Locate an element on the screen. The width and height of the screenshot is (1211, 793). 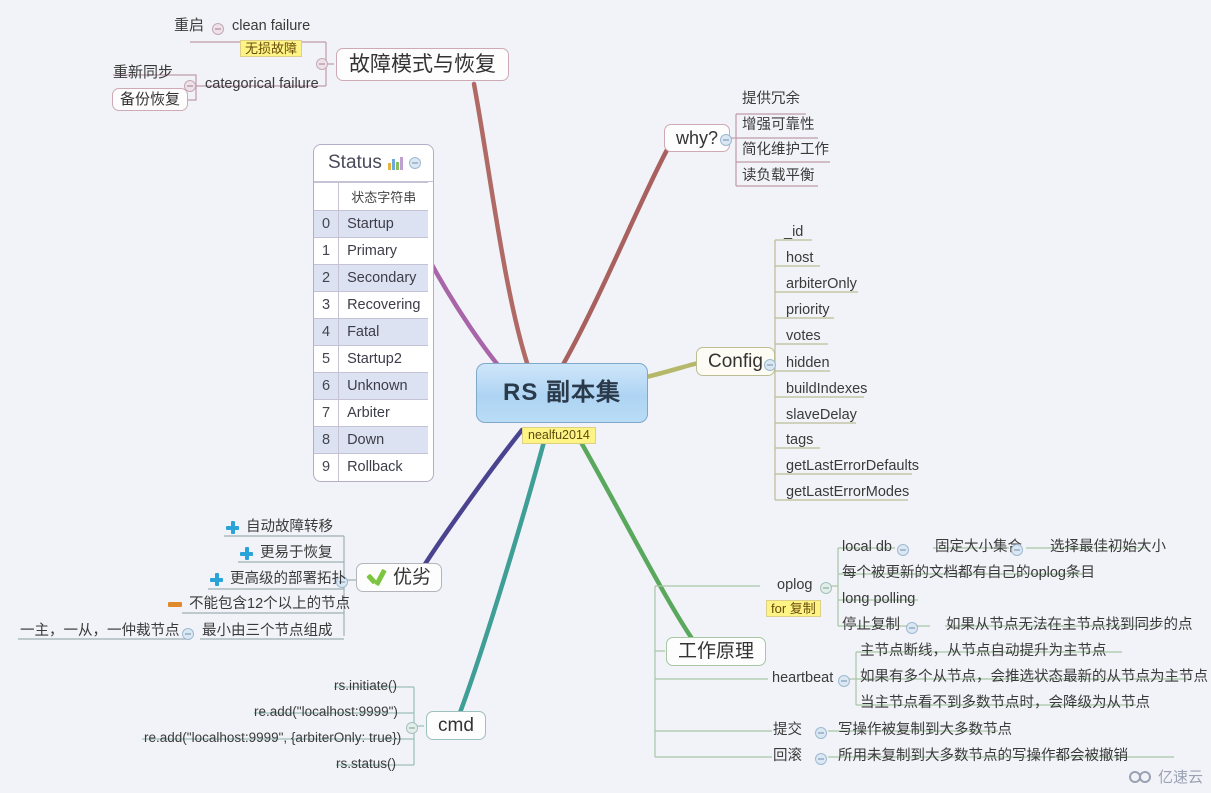
table-row: 9 Rollback is located at coordinates (371, 467).